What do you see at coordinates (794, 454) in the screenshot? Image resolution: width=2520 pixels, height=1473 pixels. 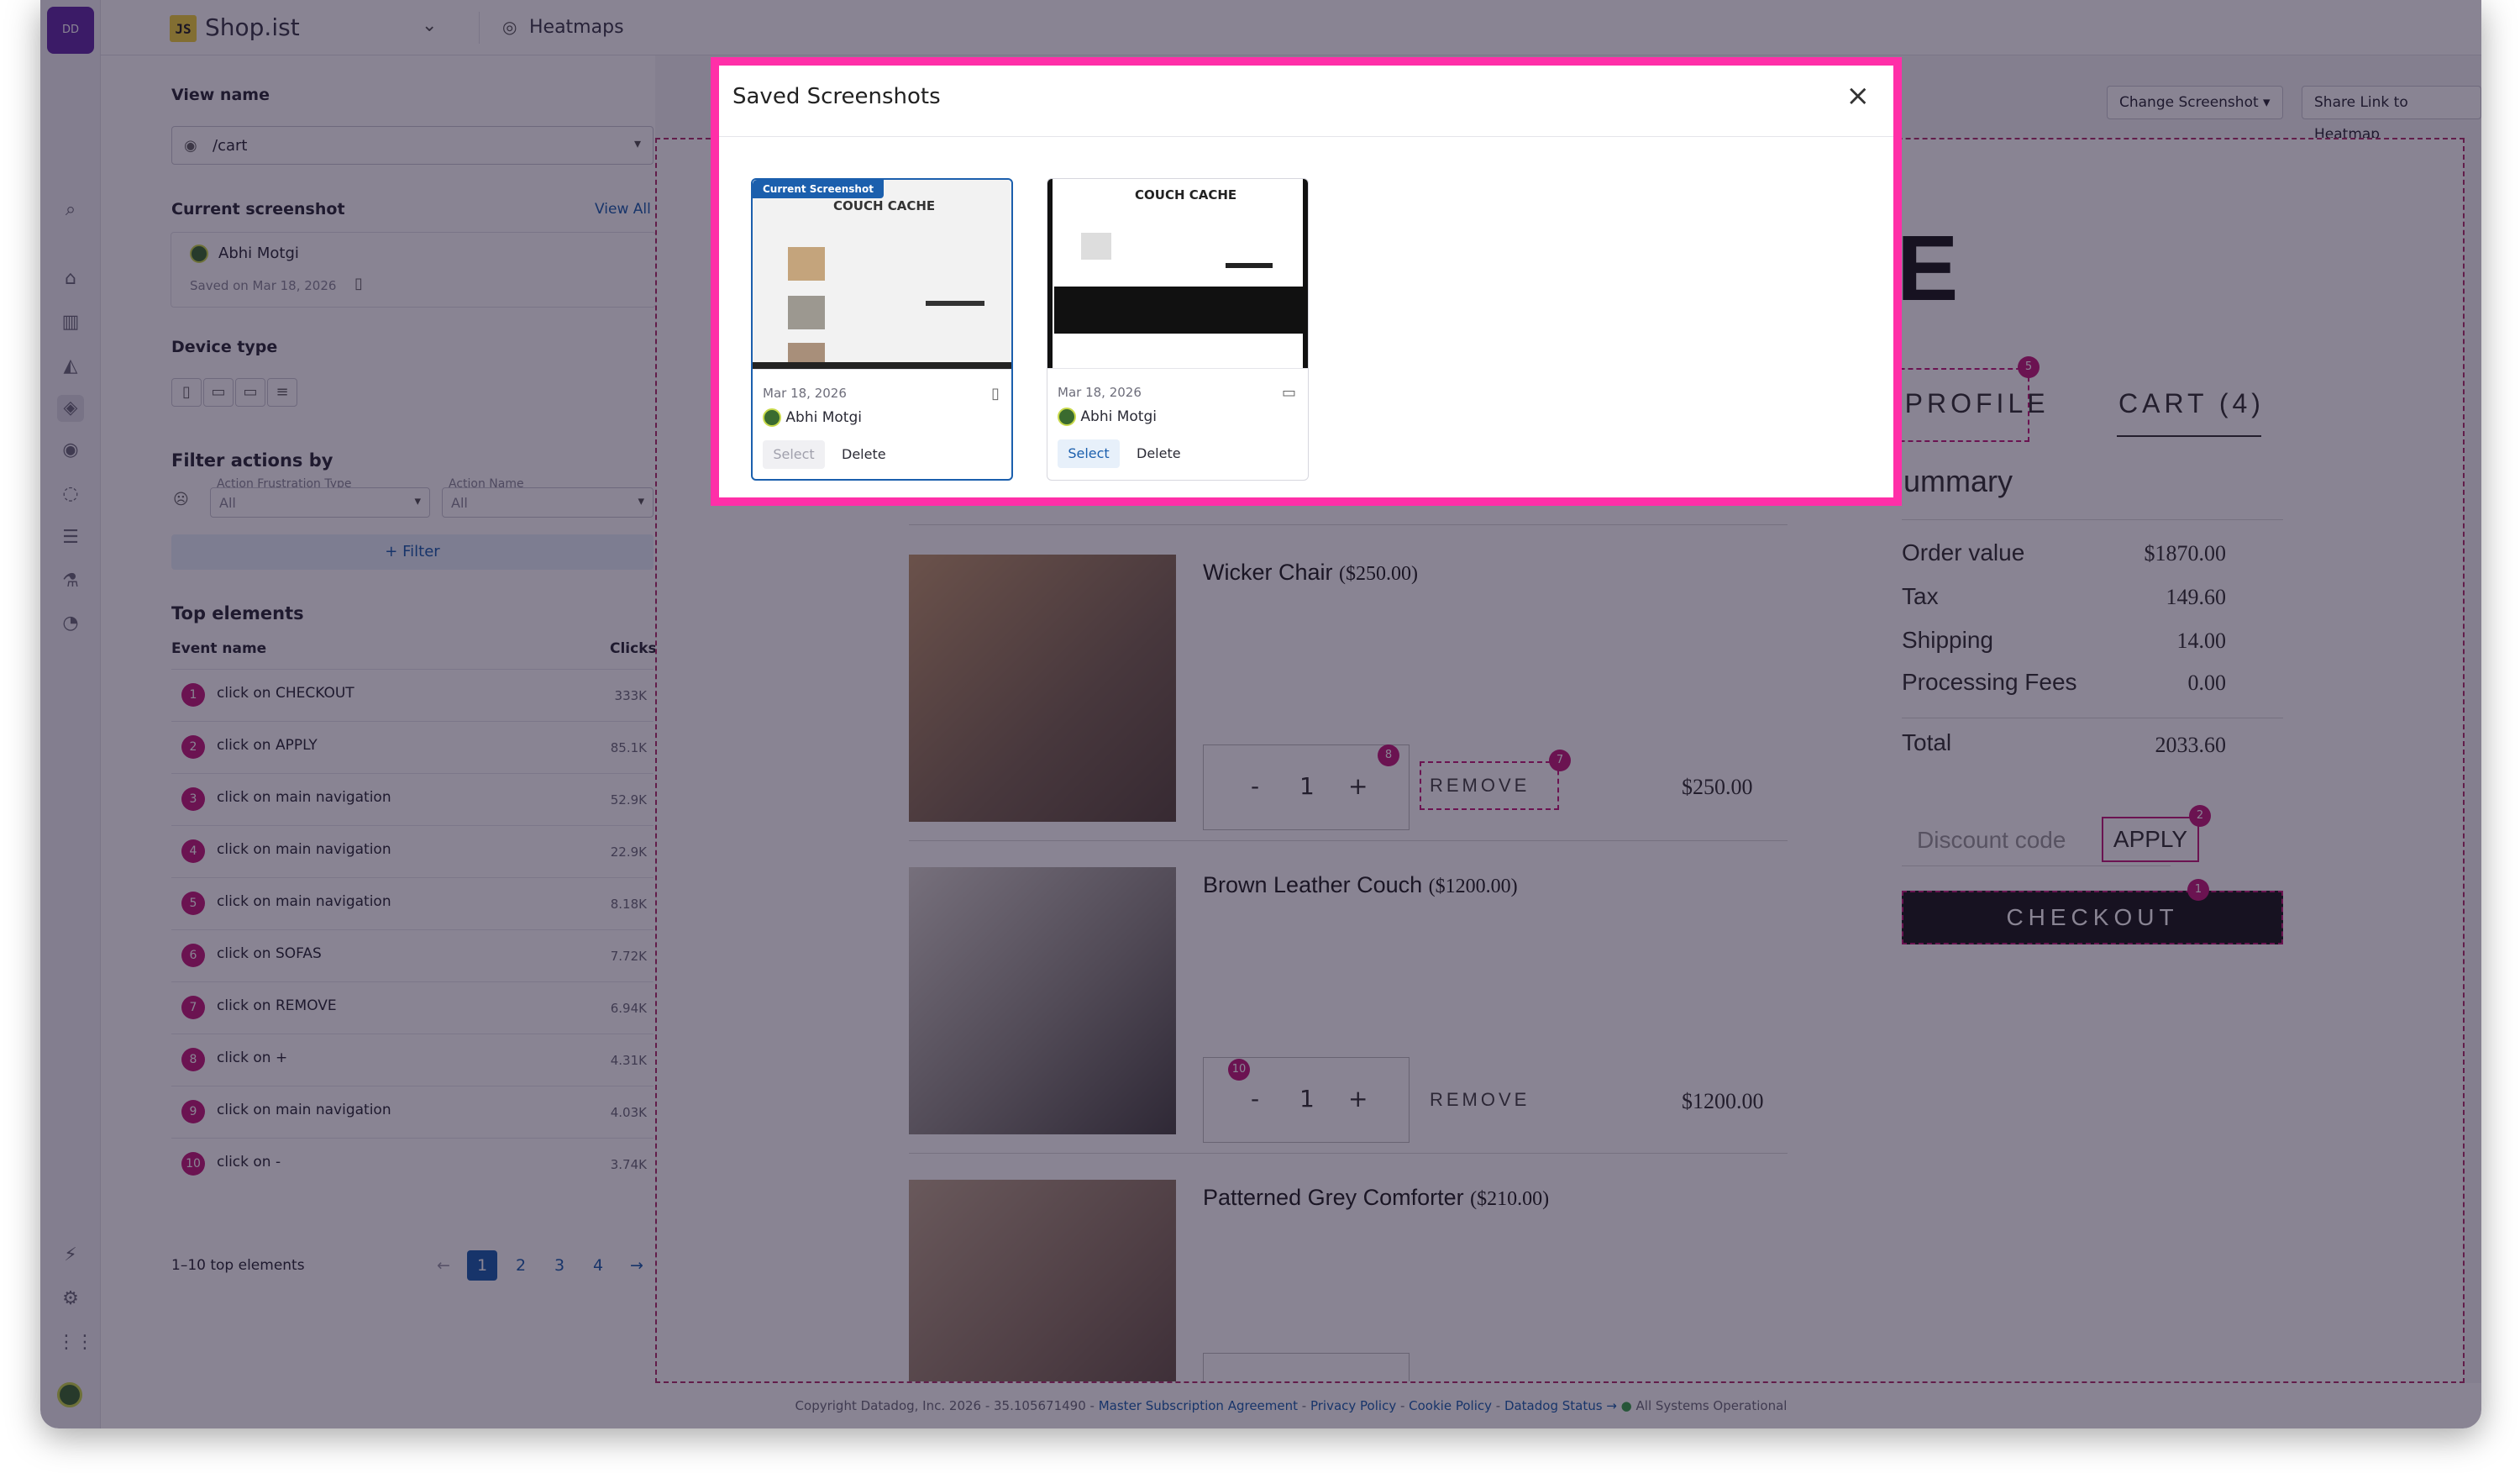 I see `select-button-disabled: Select` at bounding box center [794, 454].